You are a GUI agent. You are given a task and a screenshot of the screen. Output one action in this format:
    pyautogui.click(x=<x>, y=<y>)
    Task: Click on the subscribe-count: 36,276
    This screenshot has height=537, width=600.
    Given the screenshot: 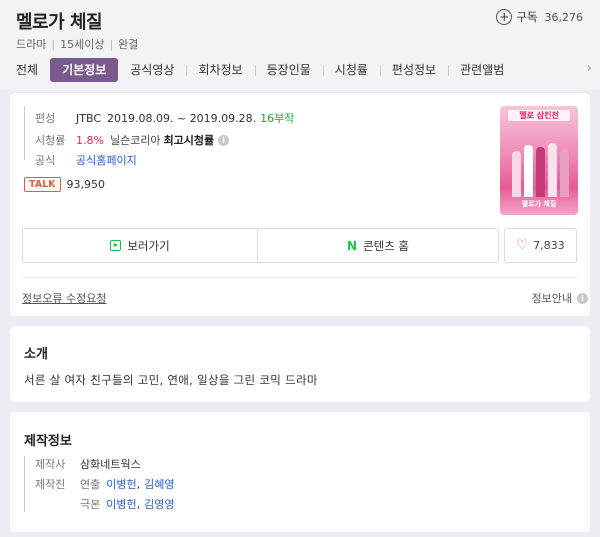 What is the action you would take?
    pyautogui.click(x=564, y=17)
    